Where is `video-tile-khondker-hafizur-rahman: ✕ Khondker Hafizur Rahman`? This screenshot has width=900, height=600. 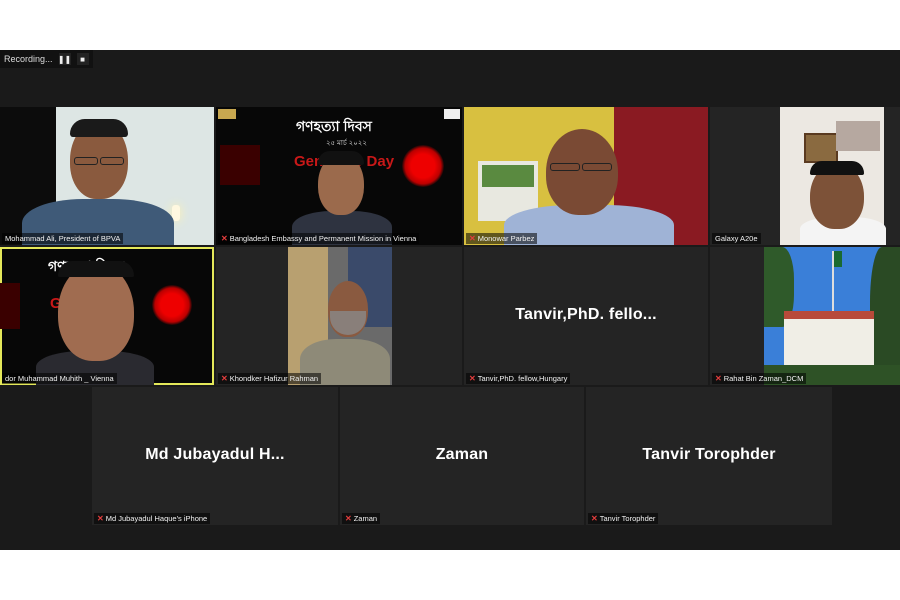
video-tile-khondker-hafizur-rahman: ✕ Khondker Hafizur Rahman is located at coordinates (339, 316).